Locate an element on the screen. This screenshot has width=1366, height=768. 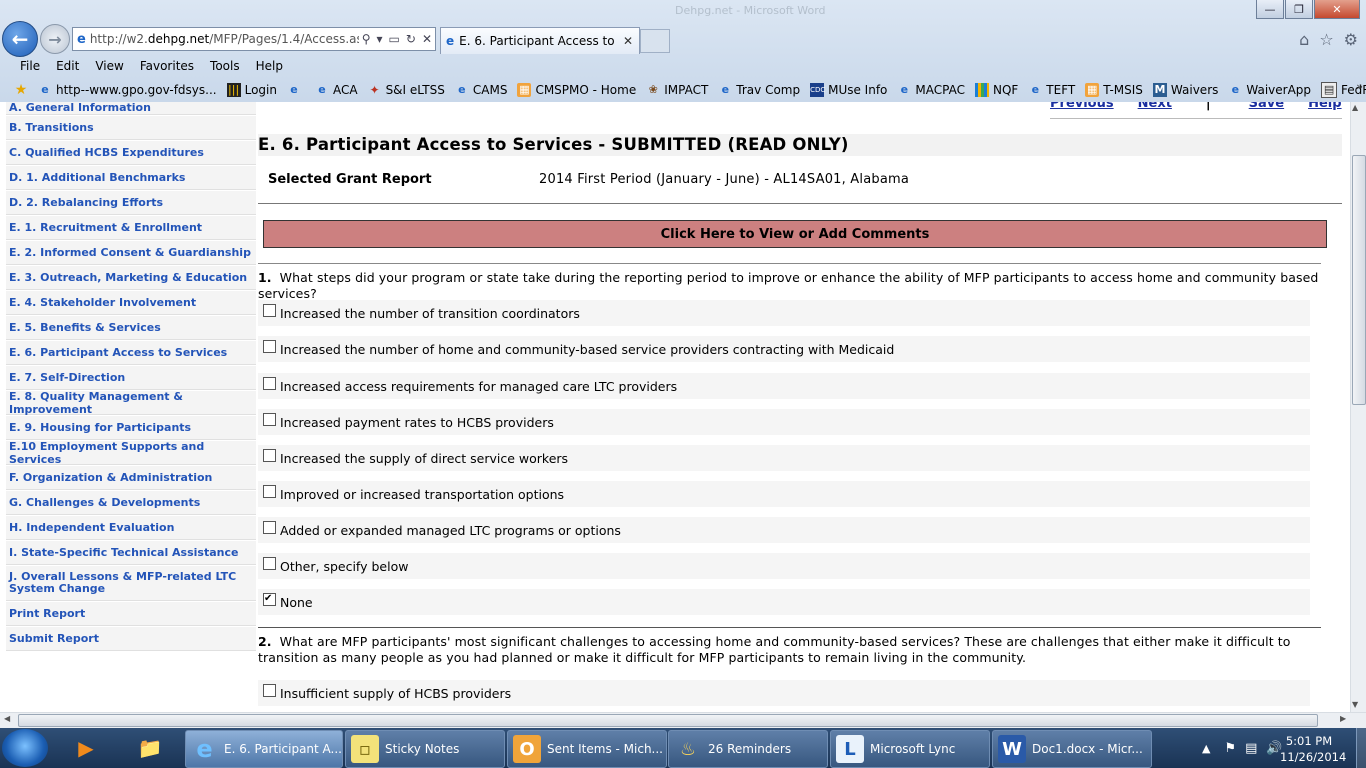
taskbar-item-reminders: ♨ 26 Reminders is located at coordinates (748, 749).